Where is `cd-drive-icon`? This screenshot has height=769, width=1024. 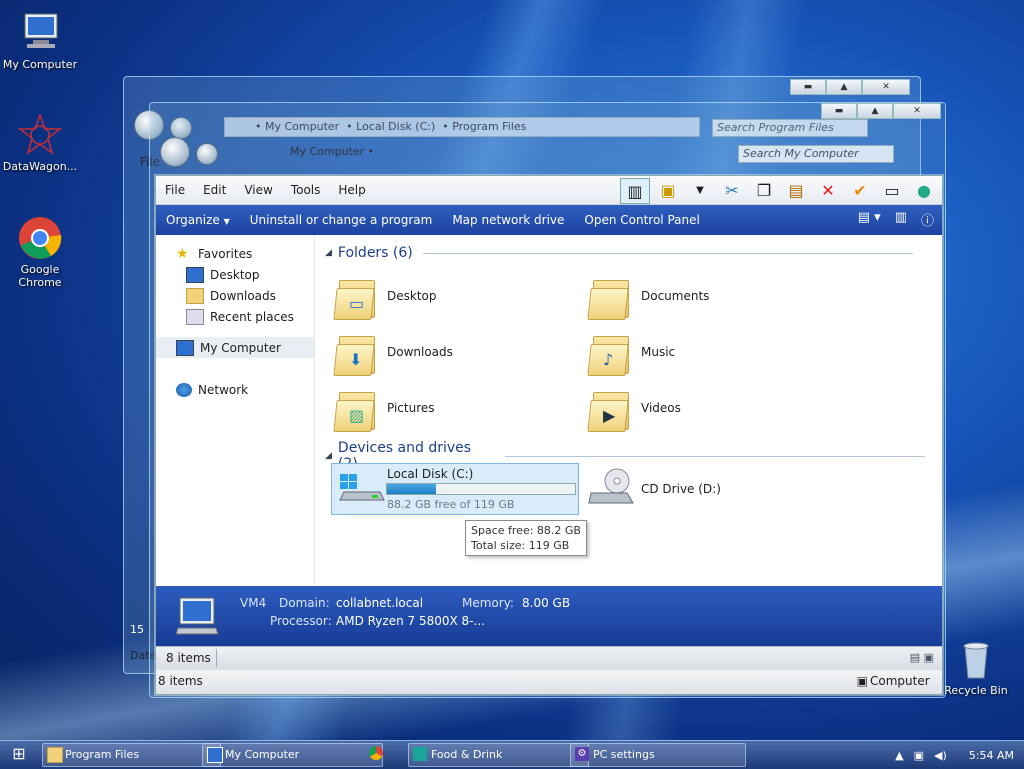 cd-drive-icon is located at coordinates (611, 489).